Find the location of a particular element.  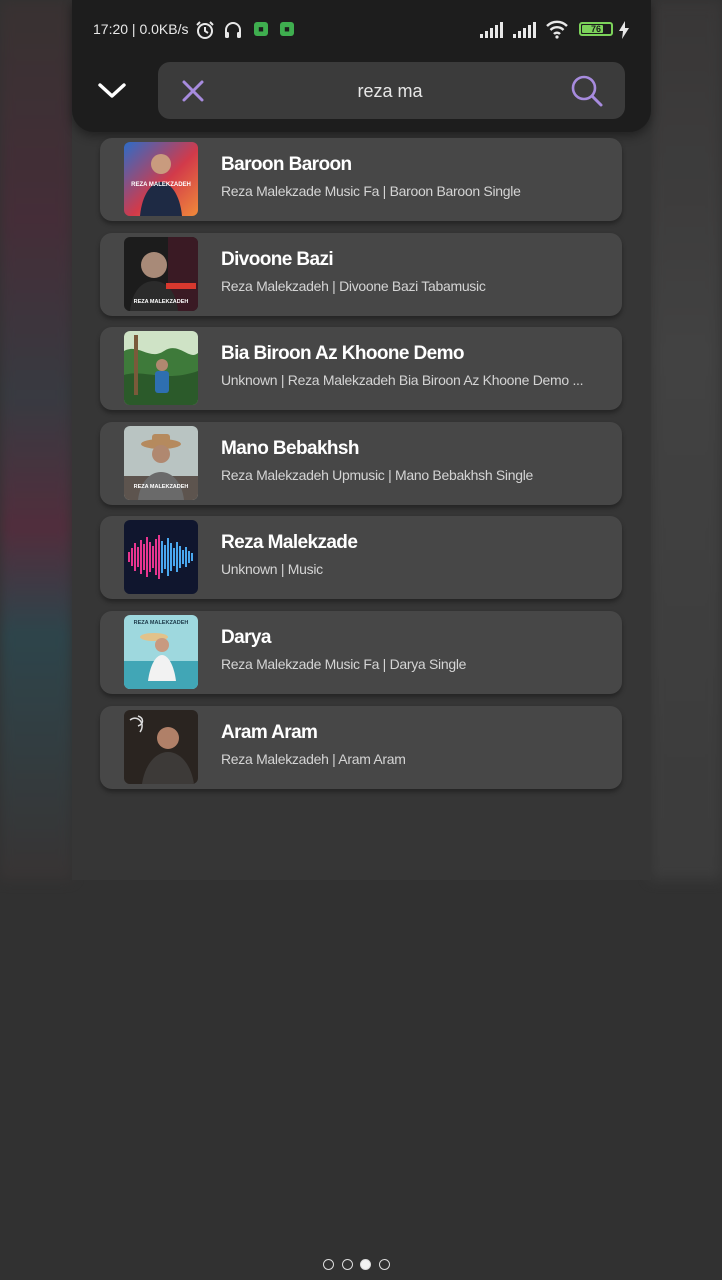

chevron-down-icon is located at coordinates (112, 97).